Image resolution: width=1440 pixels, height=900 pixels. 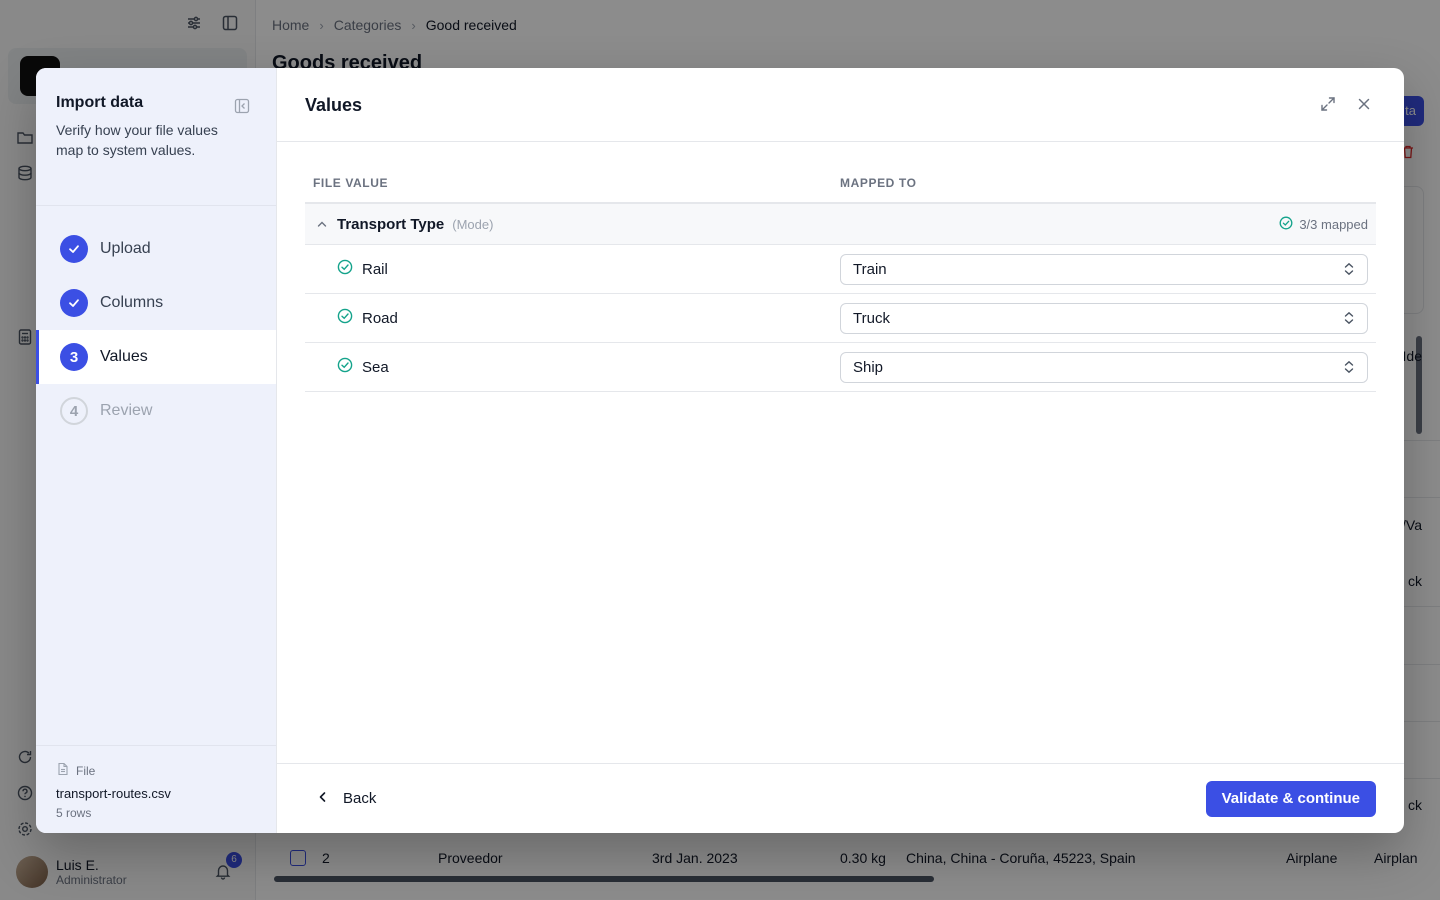 What do you see at coordinates (870, 269) in the screenshot?
I see `selected-value: Train` at bounding box center [870, 269].